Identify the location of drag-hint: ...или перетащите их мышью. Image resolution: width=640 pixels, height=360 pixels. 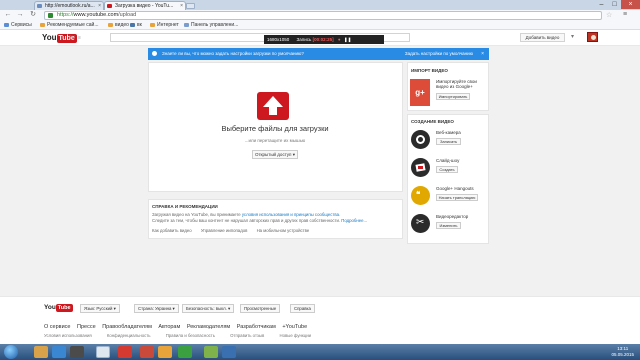
(275, 140).